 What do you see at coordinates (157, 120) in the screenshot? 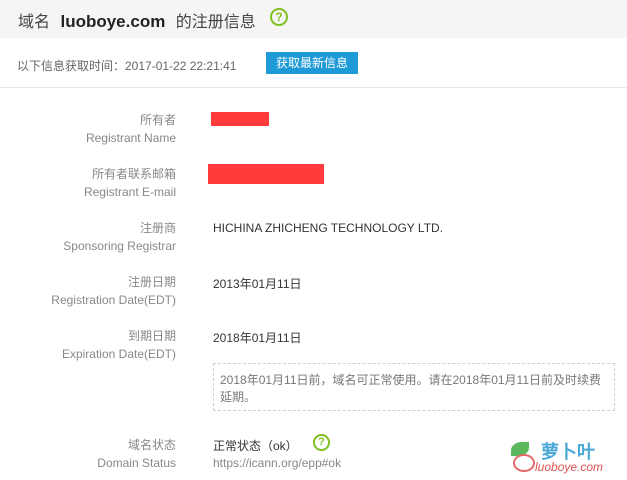
I see `registrant-name-label-cn: 所有者` at bounding box center [157, 120].